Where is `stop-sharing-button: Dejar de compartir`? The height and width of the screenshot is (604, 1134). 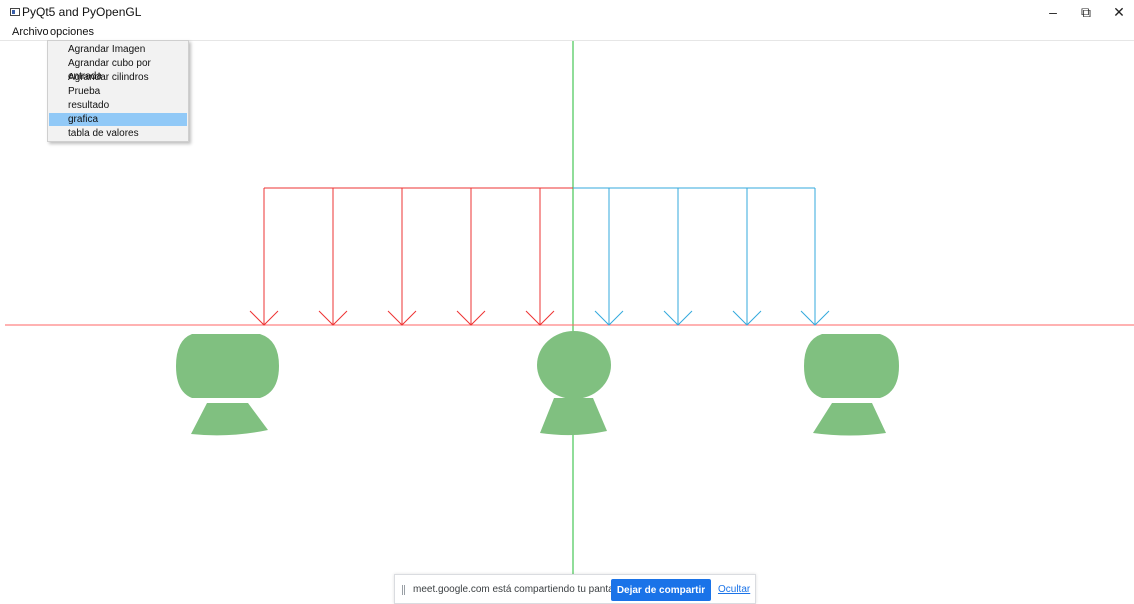 stop-sharing-button: Dejar de compartir is located at coordinates (661, 590).